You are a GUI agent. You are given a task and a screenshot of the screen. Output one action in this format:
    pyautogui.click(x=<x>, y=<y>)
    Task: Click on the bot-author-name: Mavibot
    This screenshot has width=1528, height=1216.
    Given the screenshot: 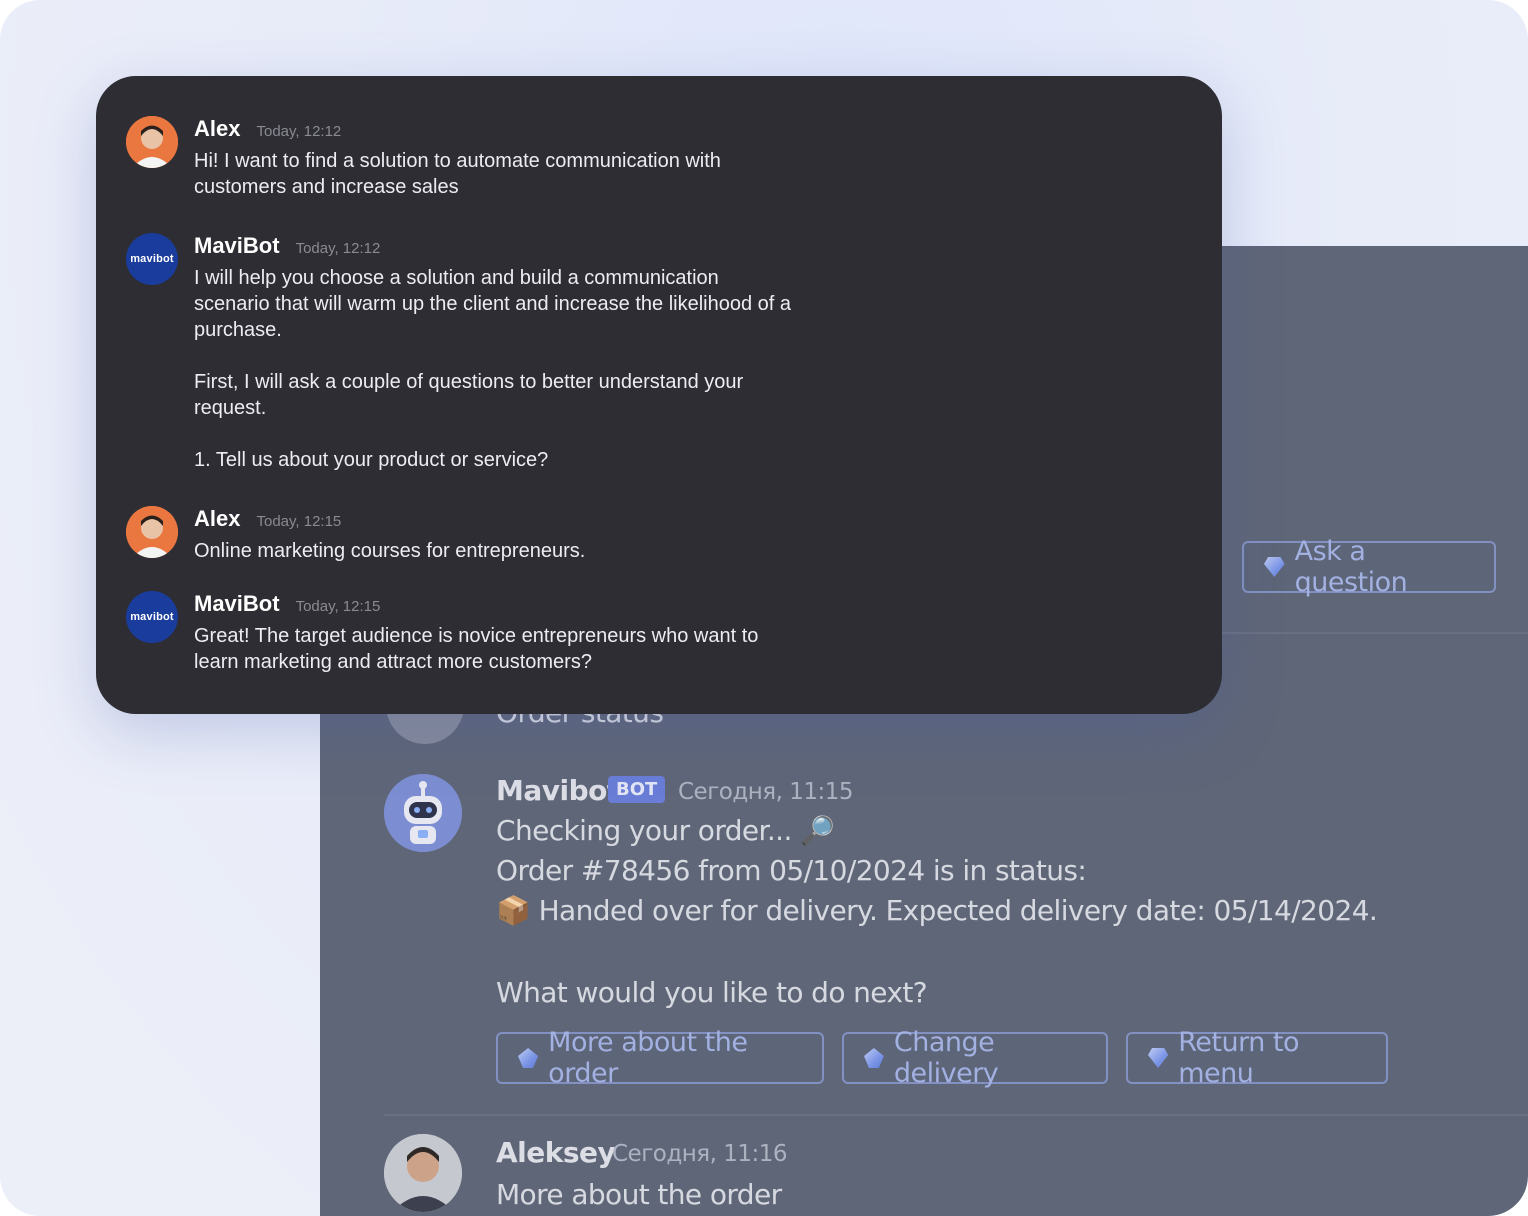 What is the action you would take?
    pyautogui.click(x=558, y=790)
    